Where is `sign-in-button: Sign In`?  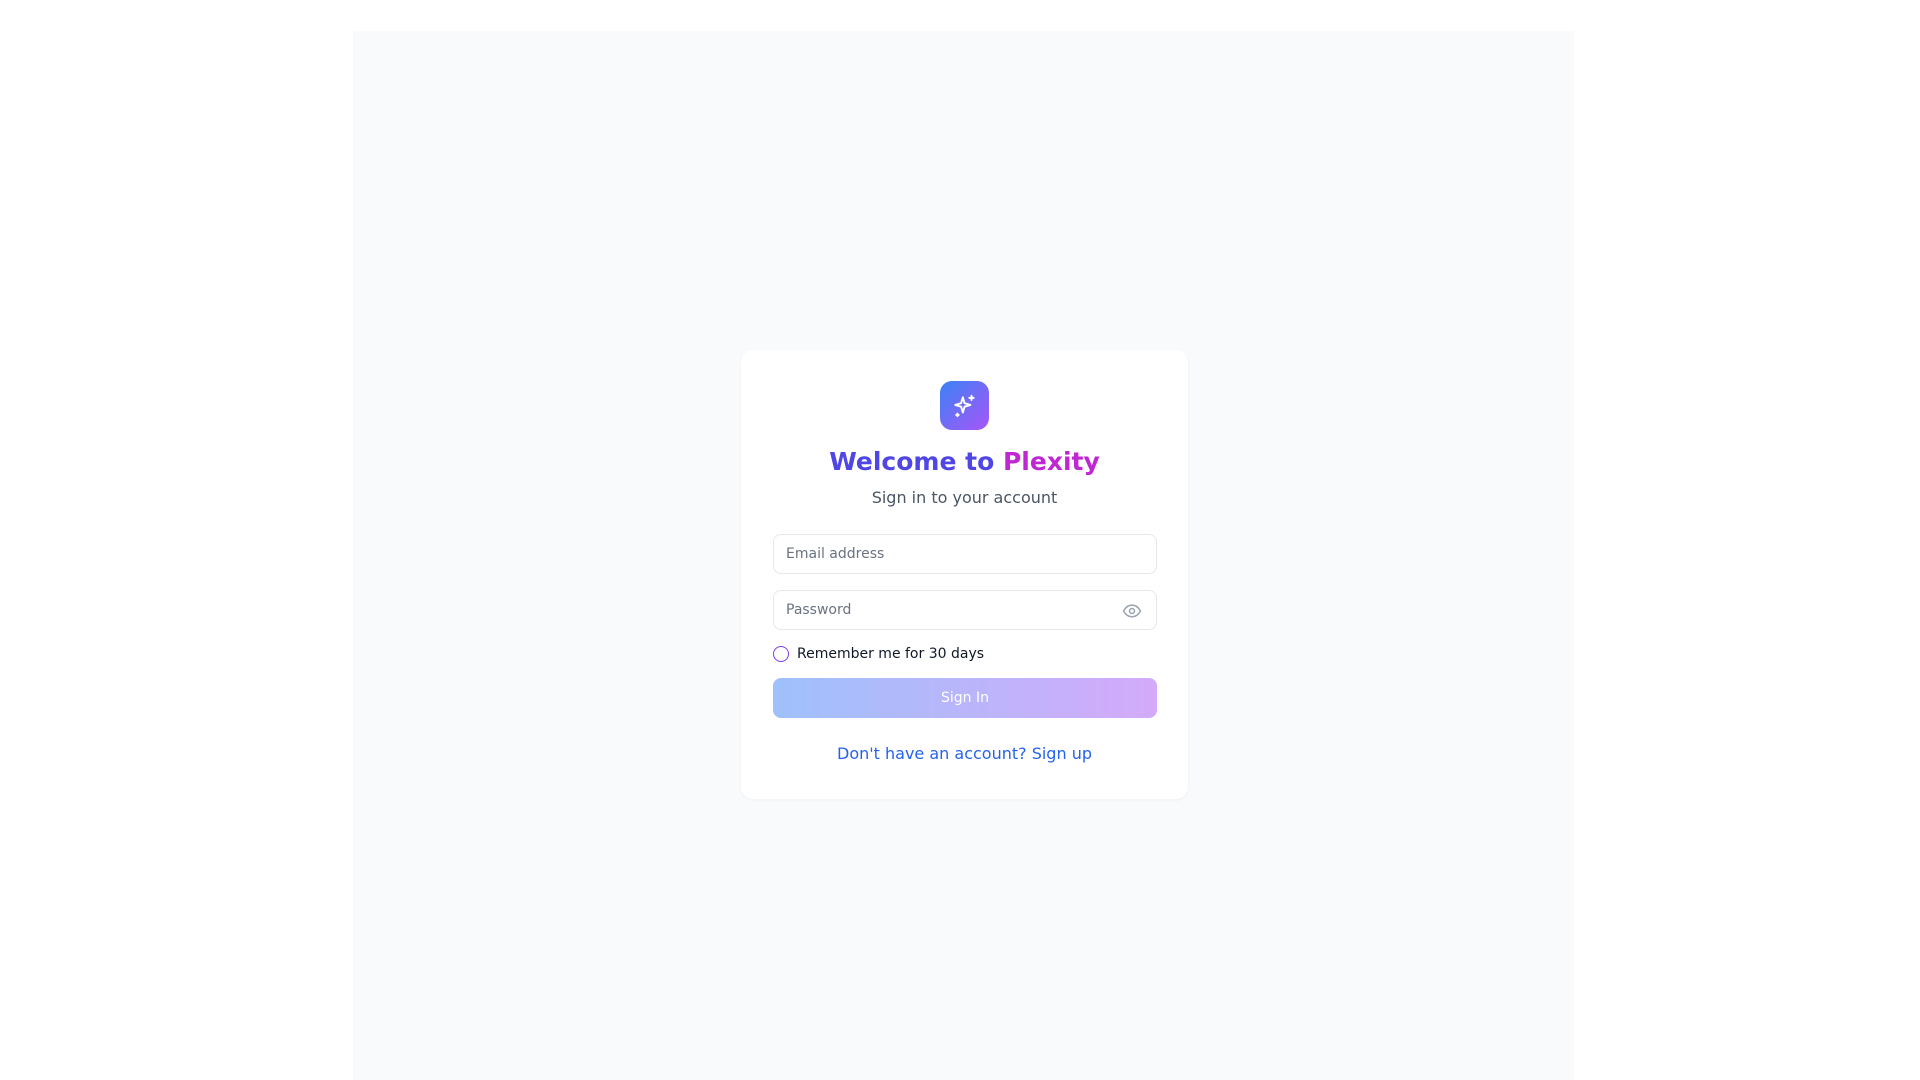
sign-in-button: Sign In is located at coordinates (965, 698).